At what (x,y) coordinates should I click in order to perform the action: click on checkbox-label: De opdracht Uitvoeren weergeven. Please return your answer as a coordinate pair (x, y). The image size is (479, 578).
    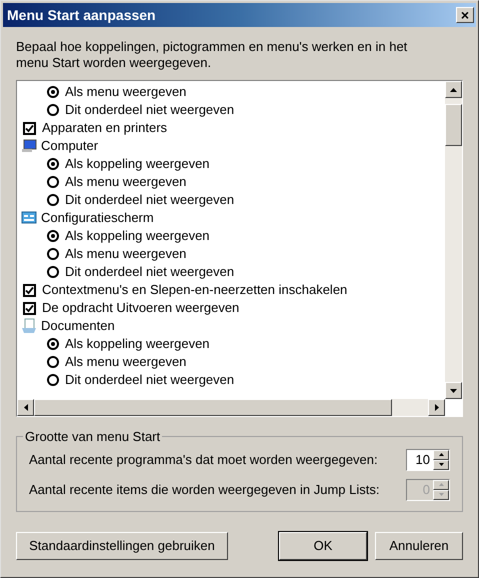
    Looking at the image, I should click on (141, 308).